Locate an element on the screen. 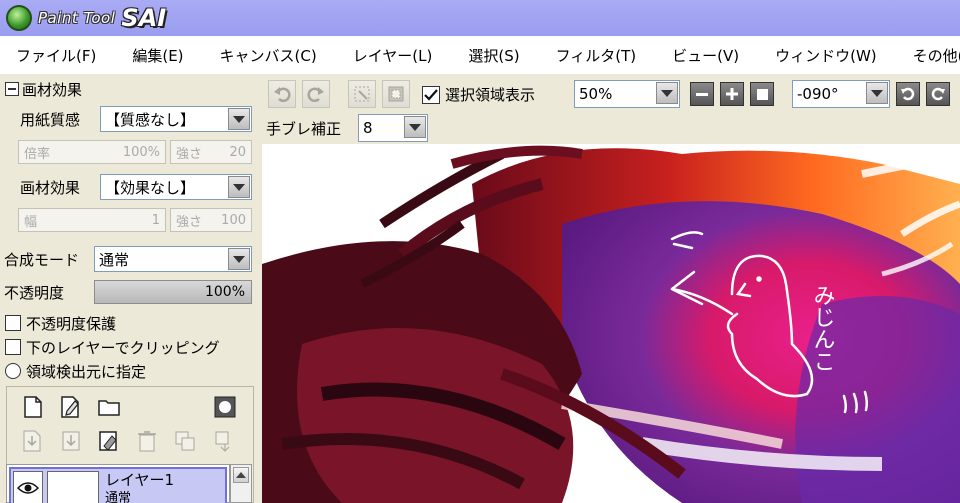 This screenshot has height=503, width=960. brush-effect-label: 画材効果 is located at coordinates (50, 187).